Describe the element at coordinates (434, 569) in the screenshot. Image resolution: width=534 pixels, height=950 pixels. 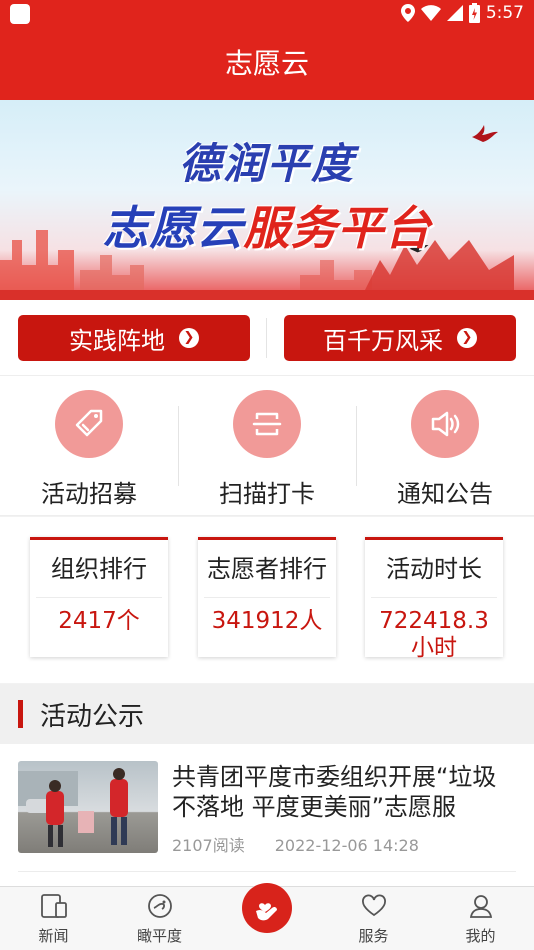
I see `activity-hours-title: 活动时长` at that location.